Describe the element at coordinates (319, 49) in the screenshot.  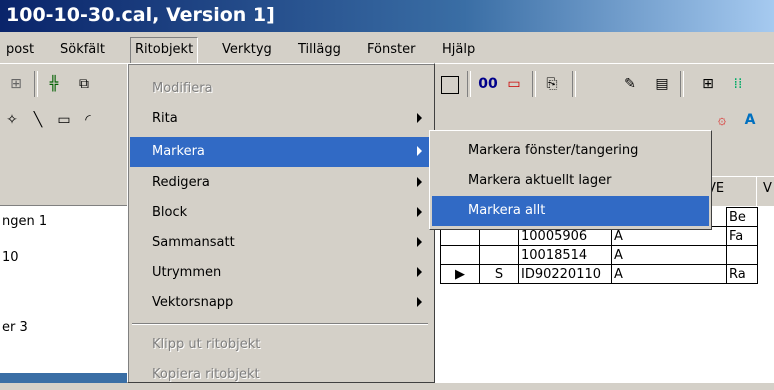
I see `menu-tillagg: Tillägg` at that location.